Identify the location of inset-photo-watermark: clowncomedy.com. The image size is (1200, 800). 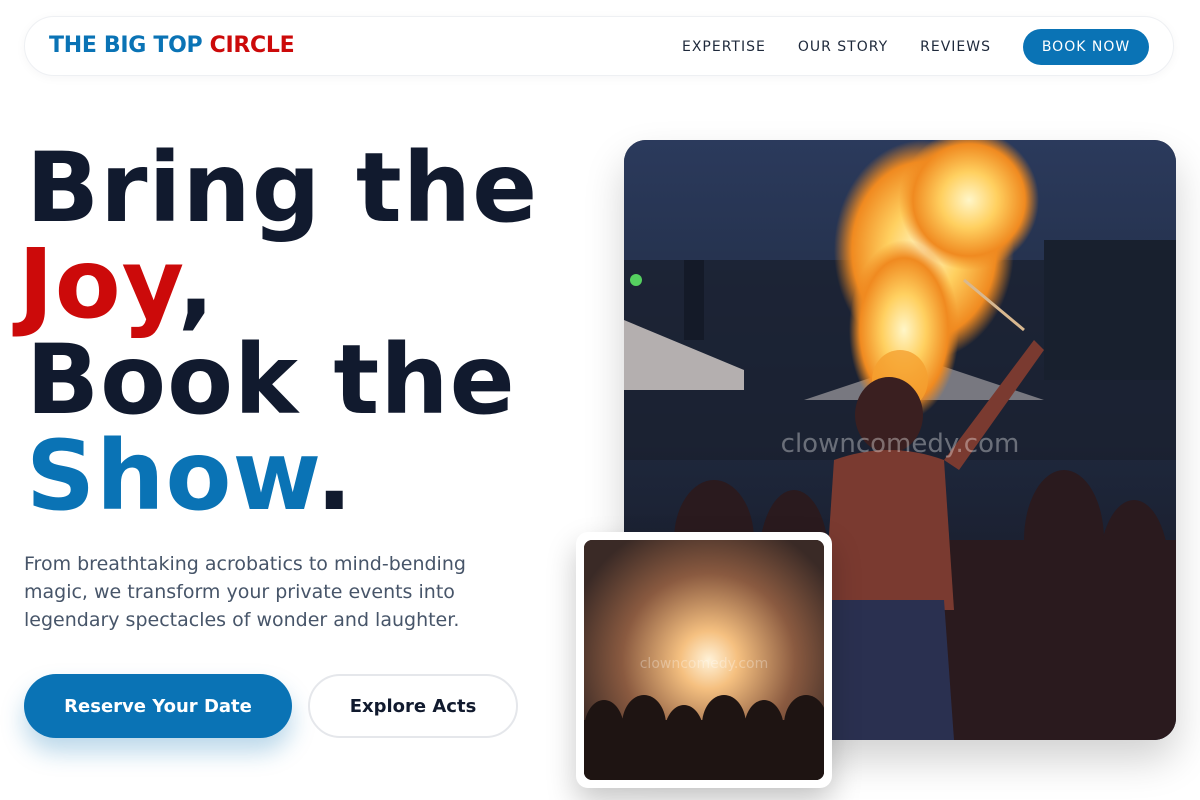
(704, 664).